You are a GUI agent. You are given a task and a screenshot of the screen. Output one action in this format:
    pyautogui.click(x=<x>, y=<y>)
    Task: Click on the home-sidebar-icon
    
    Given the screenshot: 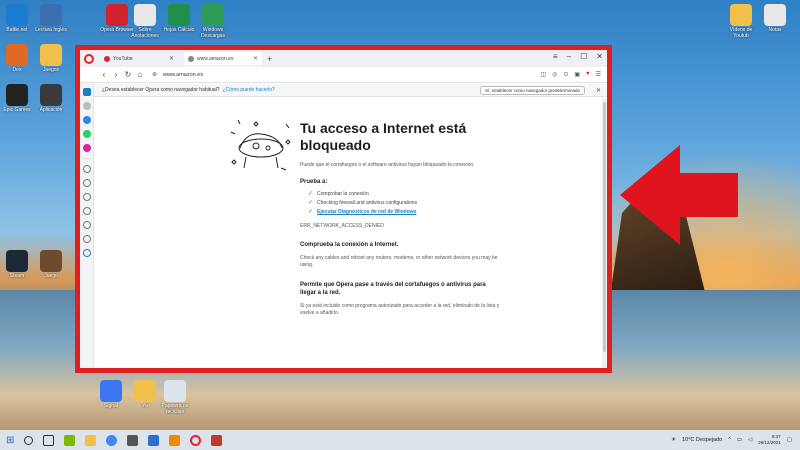 What is the action you would take?
    pyautogui.click(x=86, y=92)
    